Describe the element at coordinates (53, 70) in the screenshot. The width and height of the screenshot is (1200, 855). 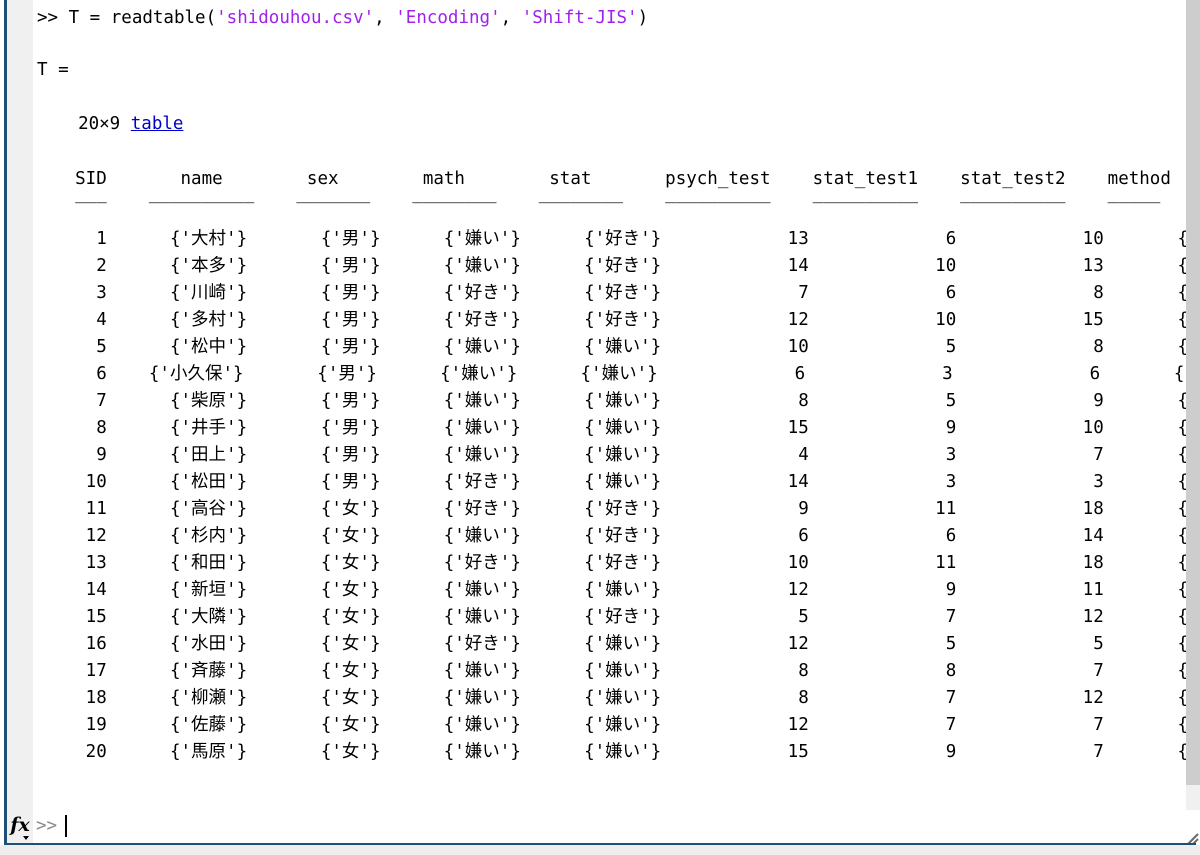
I see `result-assignment-line: T =` at that location.